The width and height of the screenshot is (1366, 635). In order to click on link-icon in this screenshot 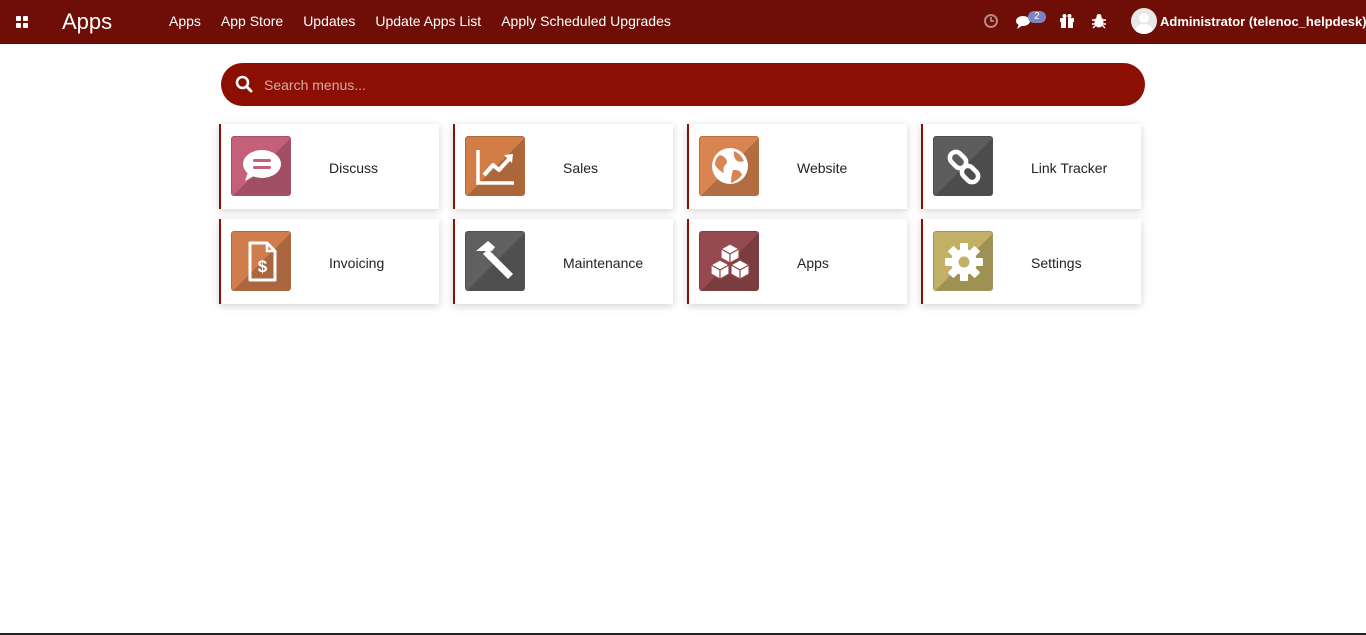, I will do `click(963, 166)`.